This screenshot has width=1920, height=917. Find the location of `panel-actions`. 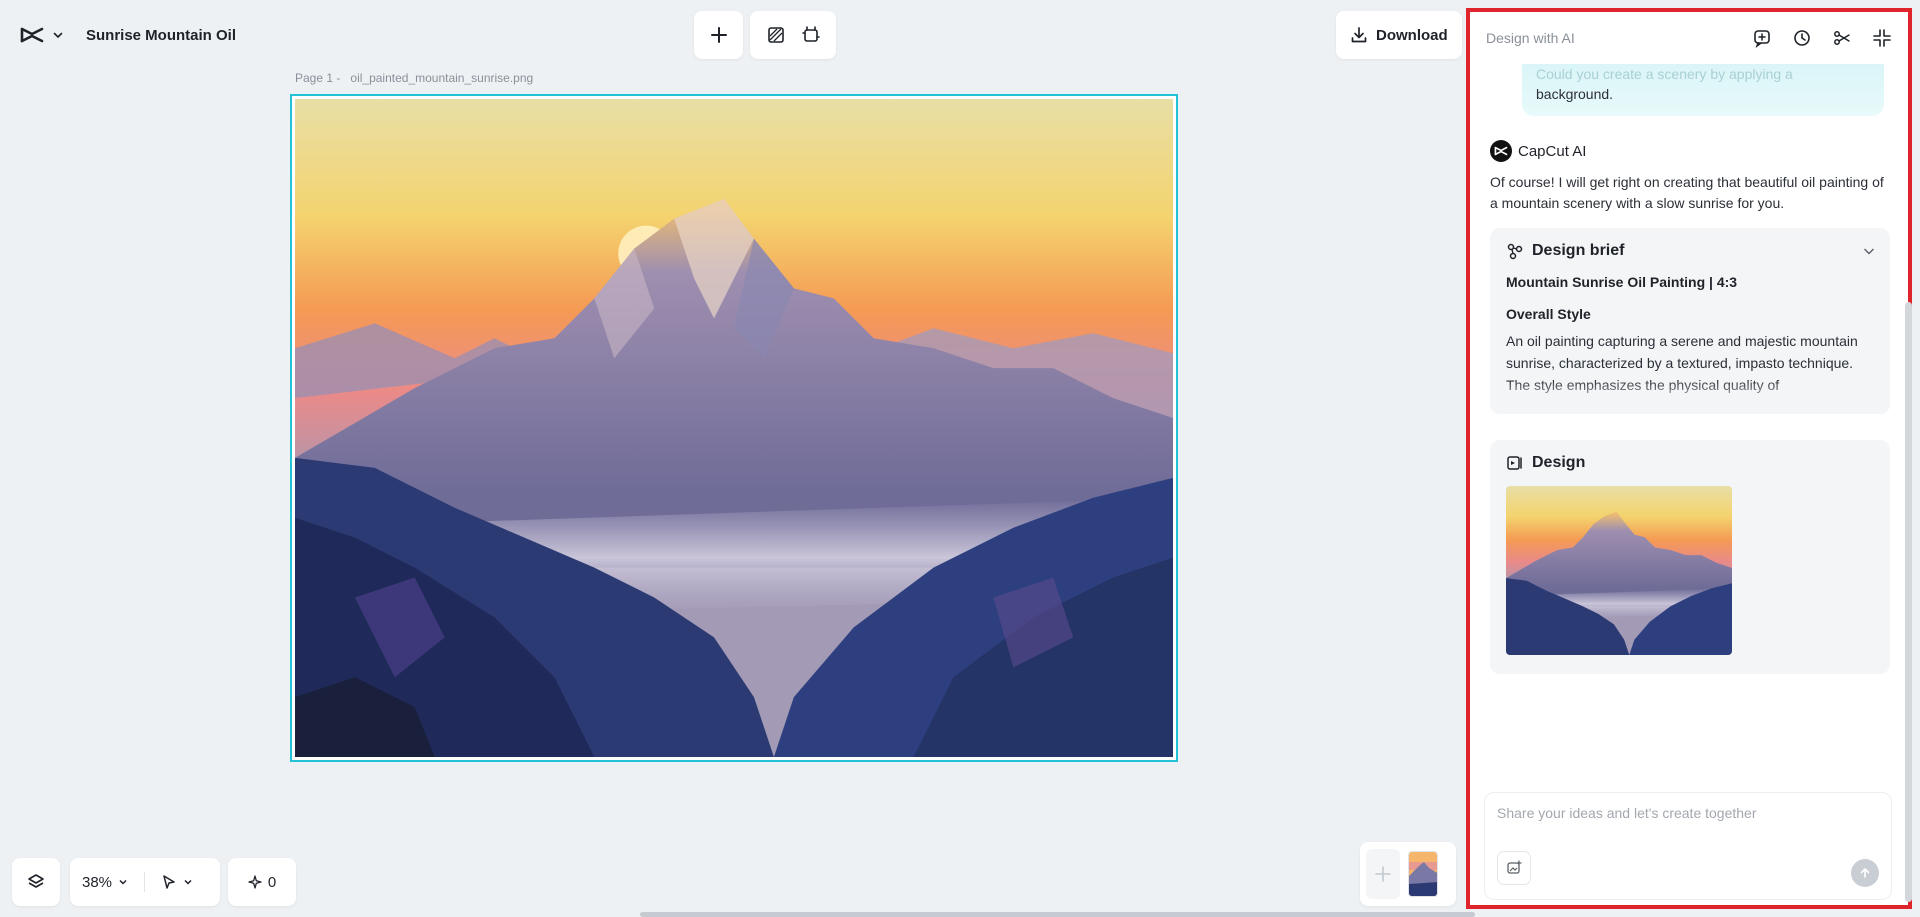

panel-actions is located at coordinates (1822, 38).